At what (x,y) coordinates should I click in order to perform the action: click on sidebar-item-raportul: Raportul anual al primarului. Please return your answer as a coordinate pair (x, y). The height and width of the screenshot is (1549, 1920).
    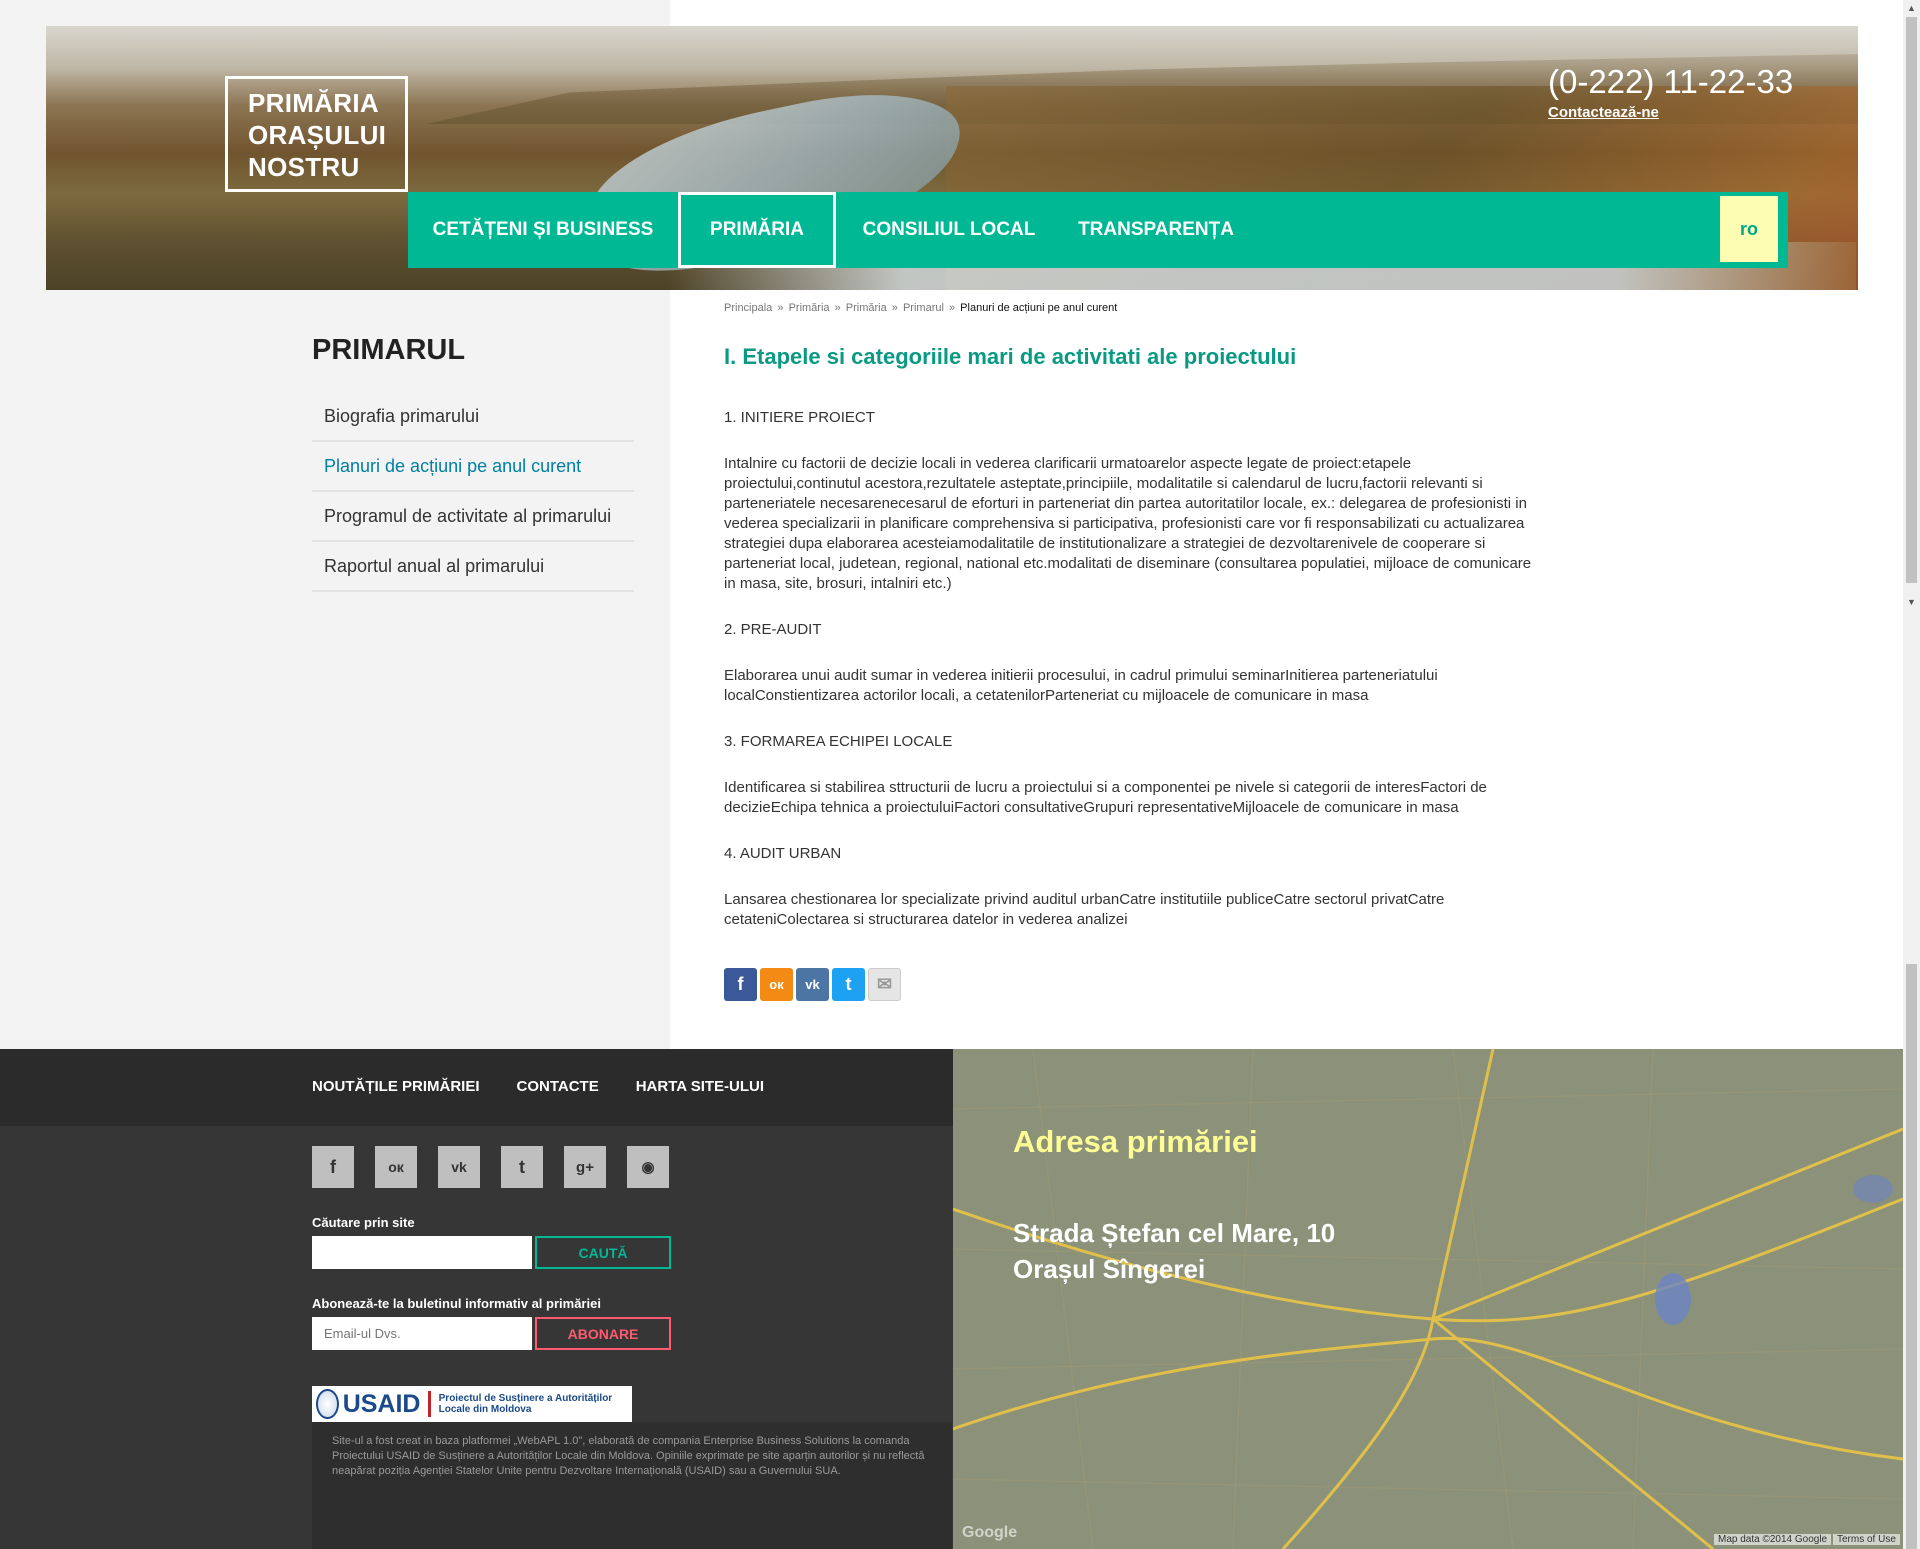
    Looking at the image, I should click on (473, 567).